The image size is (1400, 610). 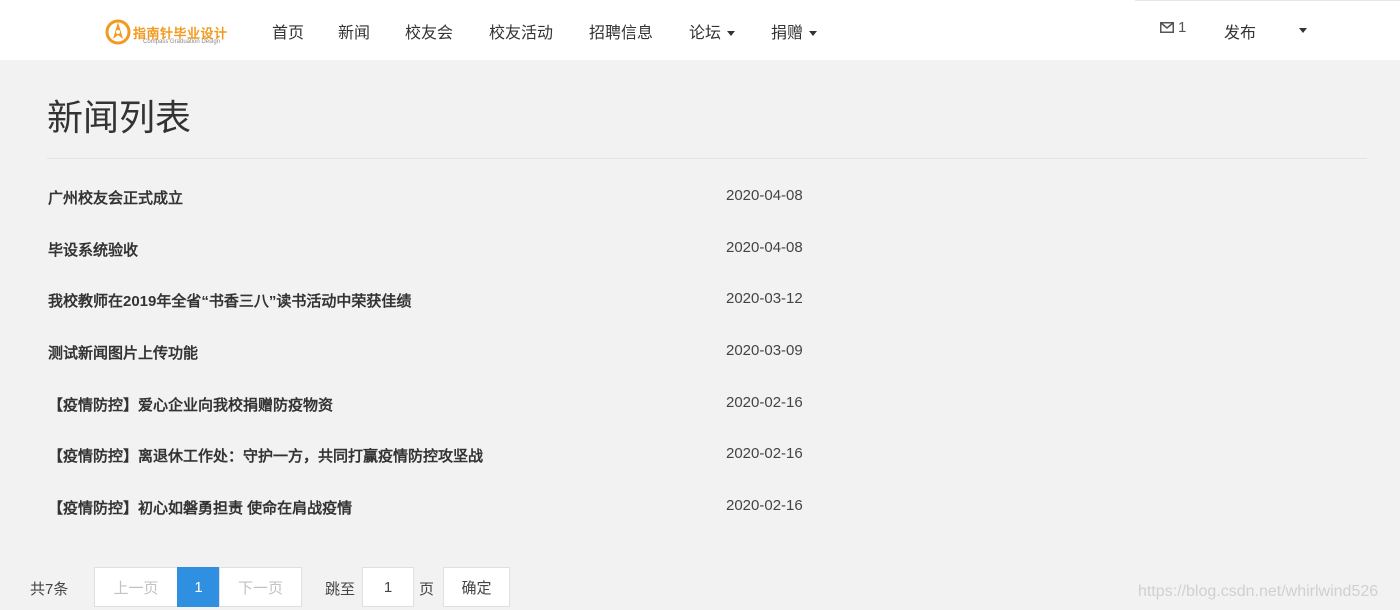 What do you see at coordinates (198, 587) in the screenshot?
I see `current-page-button: 1` at bounding box center [198, 587].